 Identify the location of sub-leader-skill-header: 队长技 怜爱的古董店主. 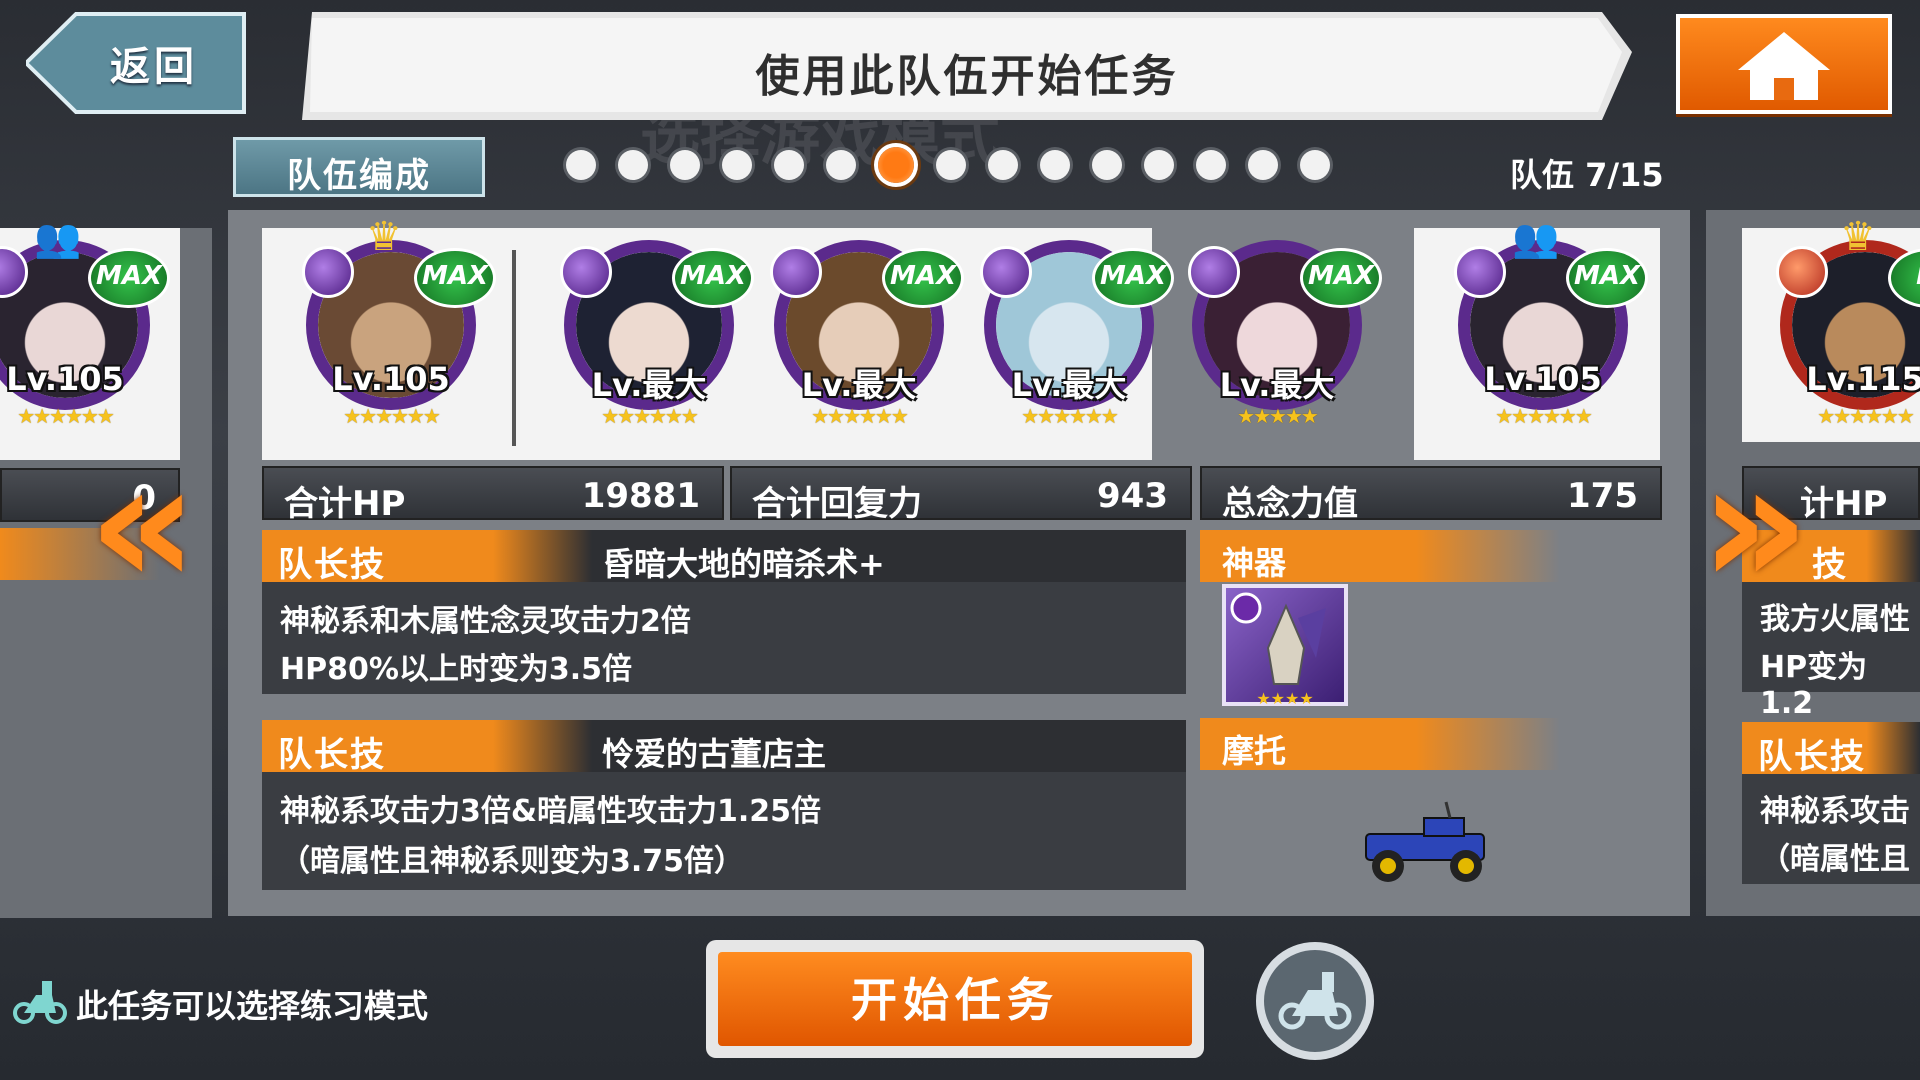
(724, 747).